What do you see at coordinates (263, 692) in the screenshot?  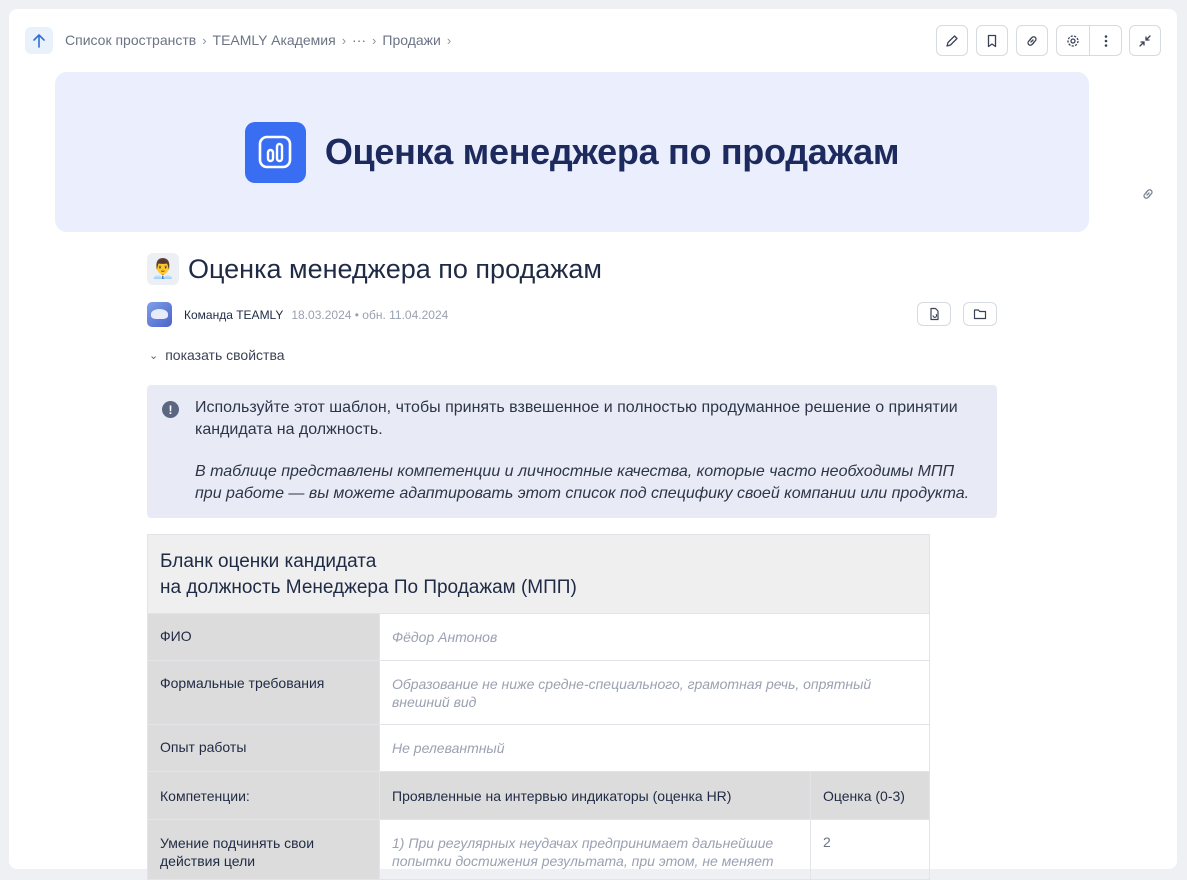 I see `row-label: Формальные требования` at bounding box center [263, 692].